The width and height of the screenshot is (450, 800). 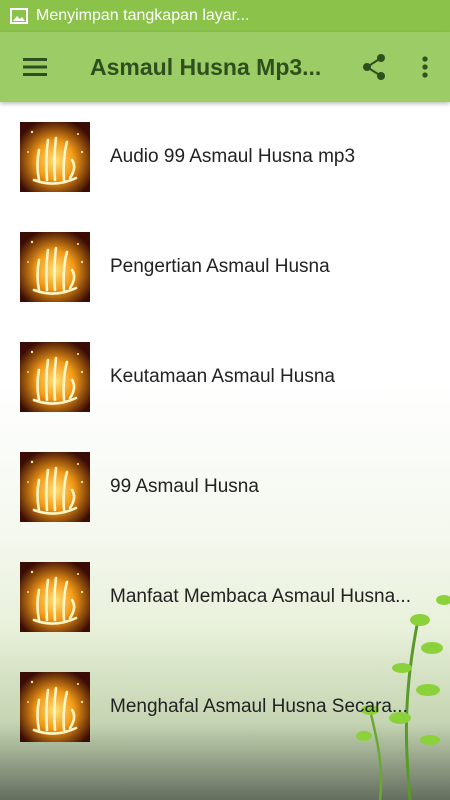 What do you see at coordinates (222, 376) in the screenshot?
I see `list-item-label: Keutamaan Asmaul Husna` at bounding box center [222, 376].